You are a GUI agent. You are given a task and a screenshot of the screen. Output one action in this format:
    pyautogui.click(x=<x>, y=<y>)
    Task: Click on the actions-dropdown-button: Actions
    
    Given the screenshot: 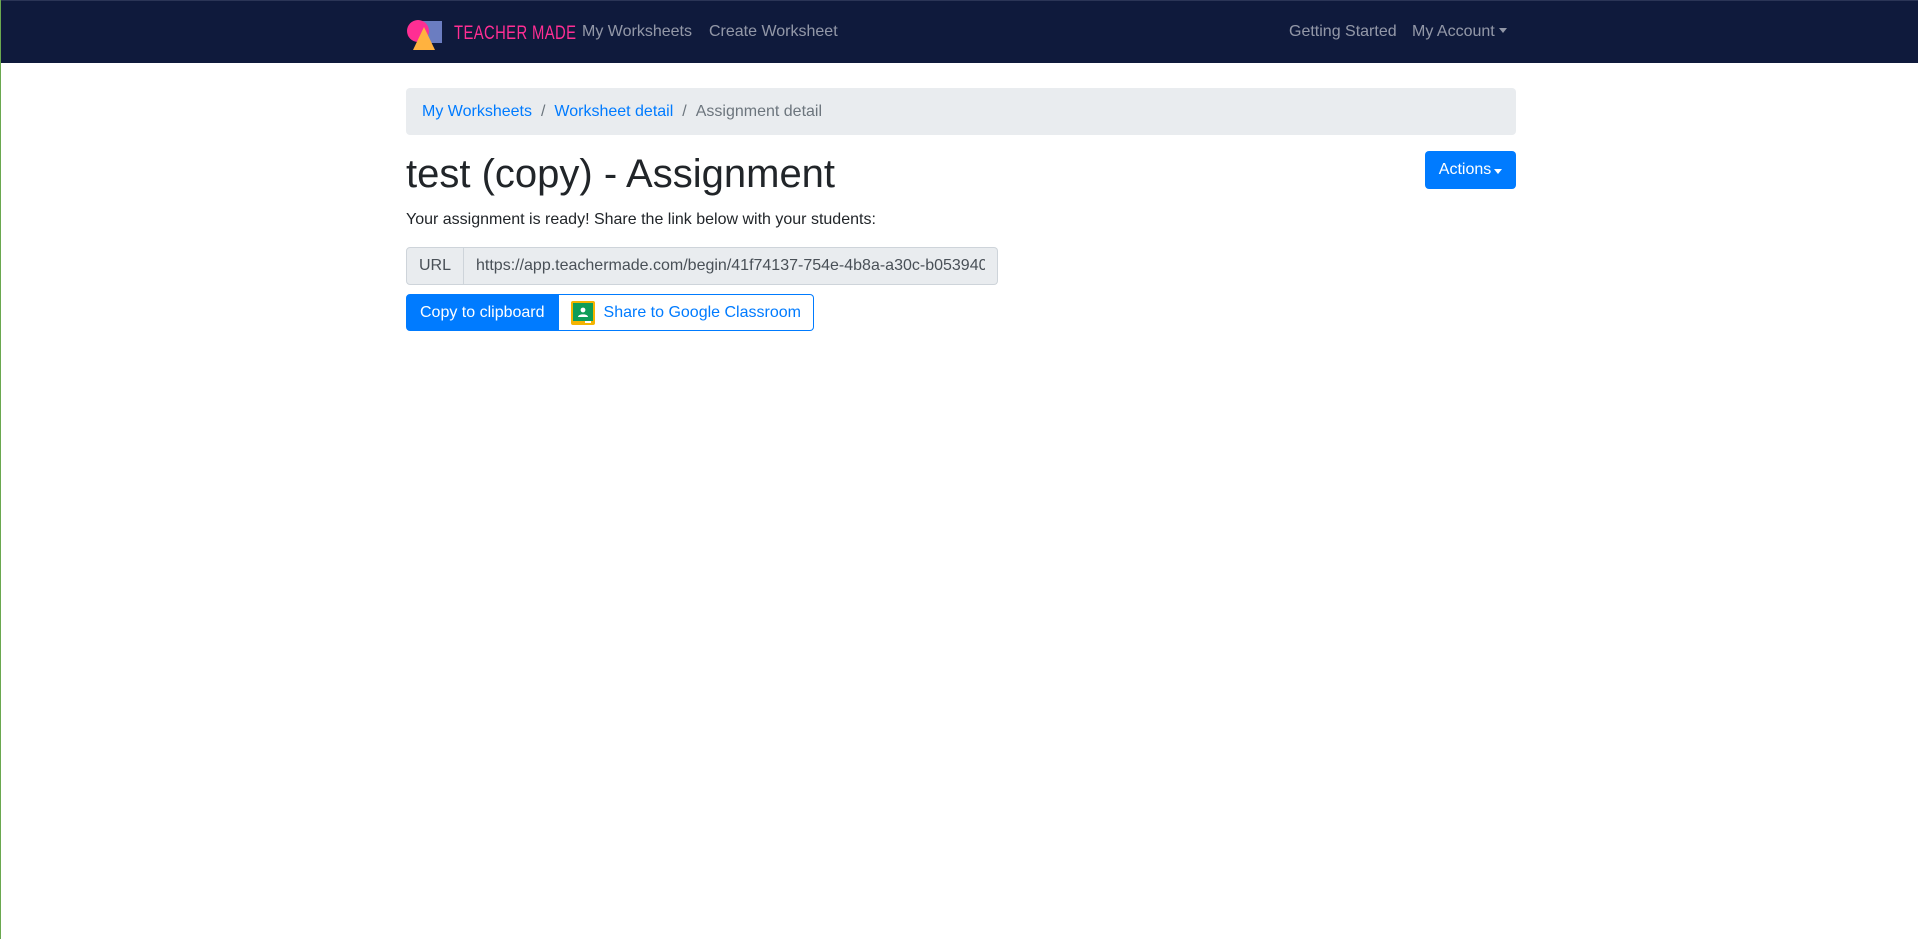 What is the action you would take?
    pyautogui.click(x=1470, y=170)
    